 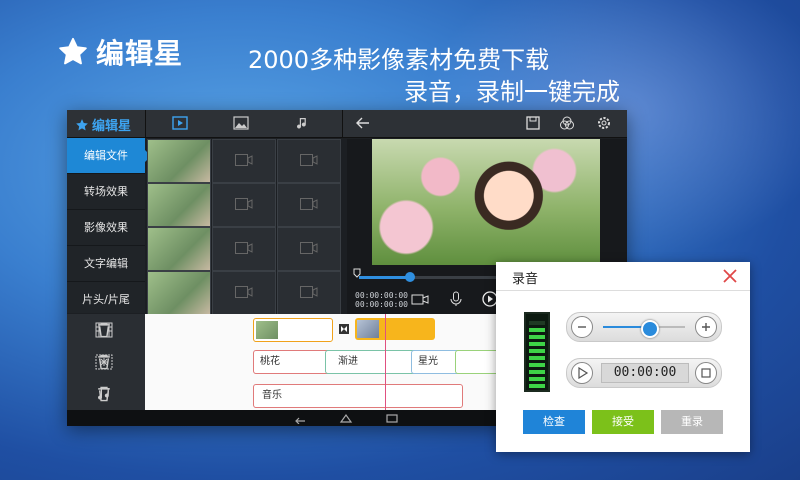 What do you see at coordinates (533, 123) in the screenshot?
I see `save-icon` at bounding box center [533, 123].